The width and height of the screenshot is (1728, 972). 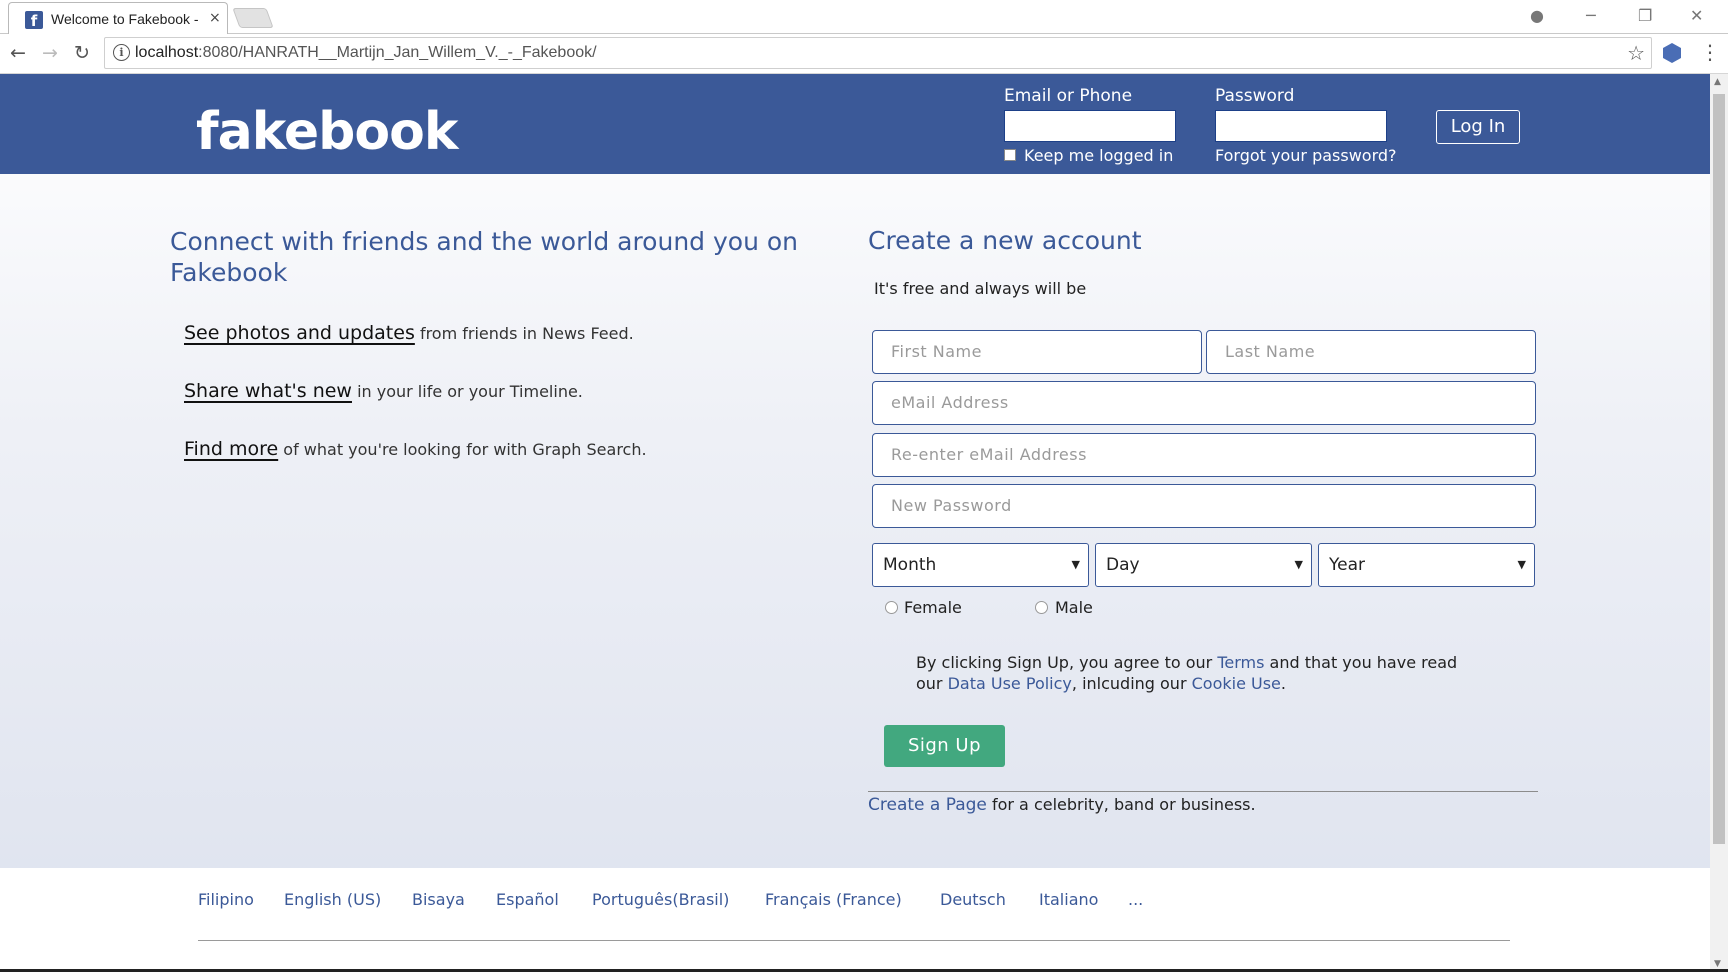 What do you see at coordinates (1121, 804) in the screenshot?
I see `create-page-rest: for a celebrity, band or business.` at bounding box center [1121, 804].